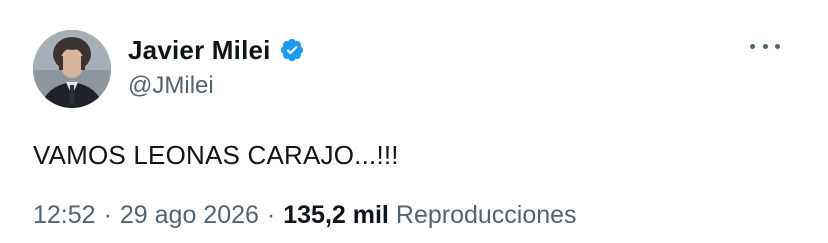 This screenshot has width=828, height=243. Describe the element at coordinates (336, 215) in the screenshot. I see `views-count: 135,2 mil` at that location.